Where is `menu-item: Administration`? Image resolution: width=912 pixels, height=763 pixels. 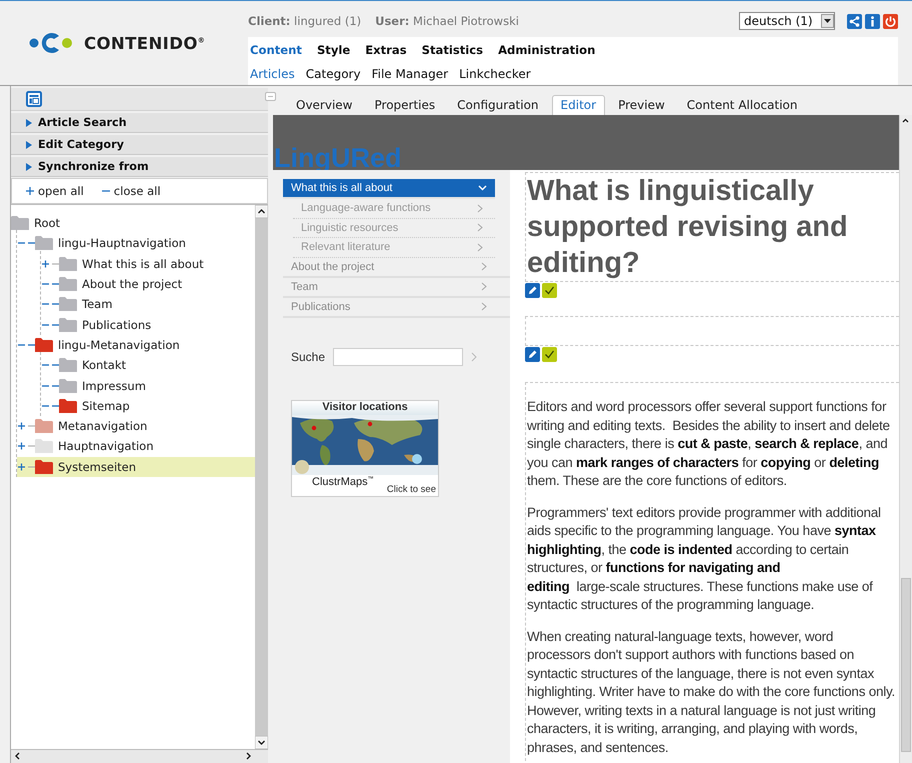 menu-item: Administration is located at coordinates (547, 49).